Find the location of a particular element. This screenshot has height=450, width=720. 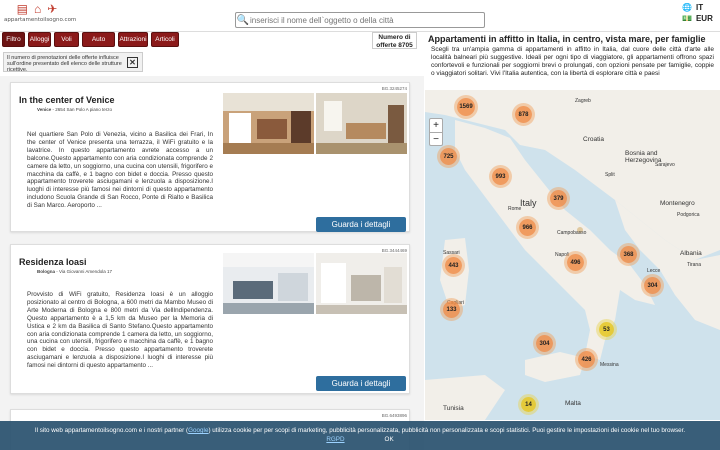

tab-auto: Auto is located at coordinates (98, 39).